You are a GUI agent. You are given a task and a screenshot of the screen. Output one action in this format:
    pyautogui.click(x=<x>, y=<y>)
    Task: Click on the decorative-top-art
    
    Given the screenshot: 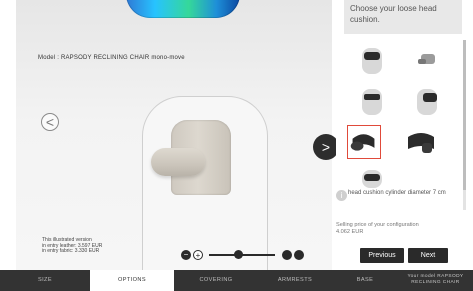 What is the action you would take?
    pyautogui.click(x=183, y=9)
    